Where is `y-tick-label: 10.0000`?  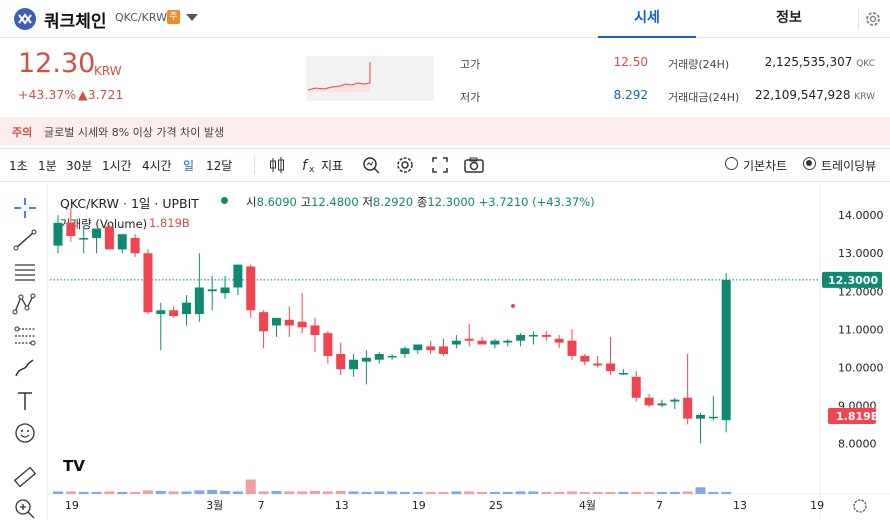 y-tick-label: 10.0000 is located at coordinates (861, 367).